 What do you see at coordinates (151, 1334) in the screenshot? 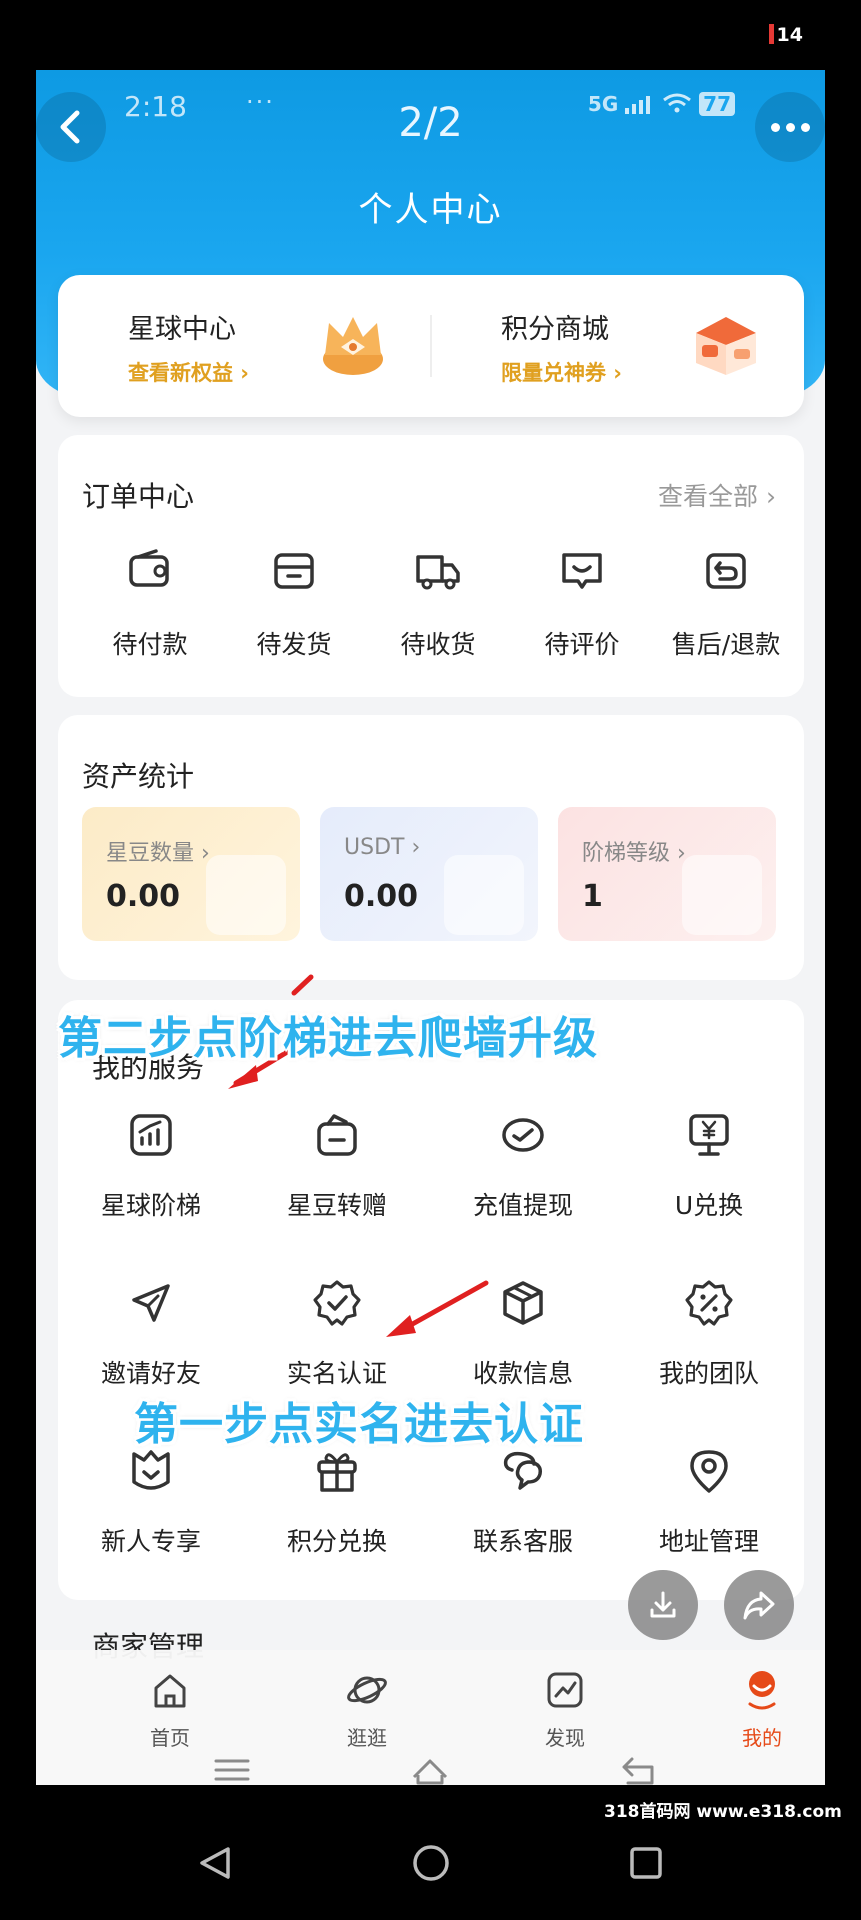
I see `service-invite-friends: 邀请好友` at bounding box center [151, 1334].